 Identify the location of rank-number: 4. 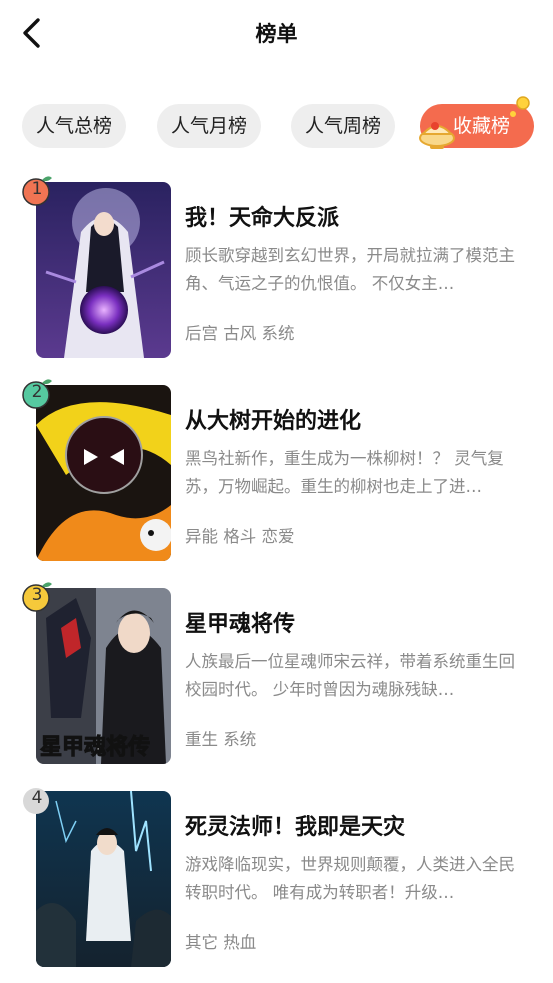
(37, 798).